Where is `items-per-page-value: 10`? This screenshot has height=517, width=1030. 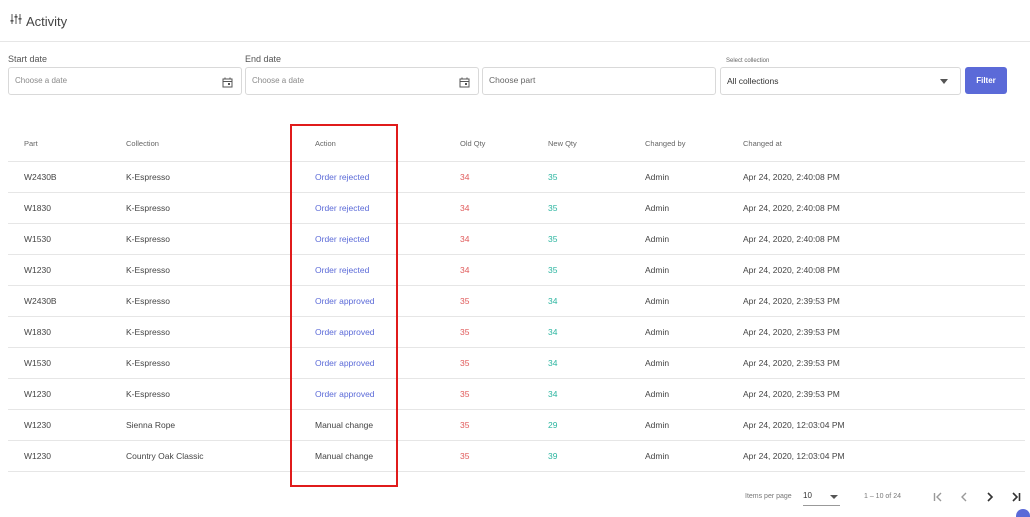 items-per-page-value: 10 is located at coordinates (807, 495).